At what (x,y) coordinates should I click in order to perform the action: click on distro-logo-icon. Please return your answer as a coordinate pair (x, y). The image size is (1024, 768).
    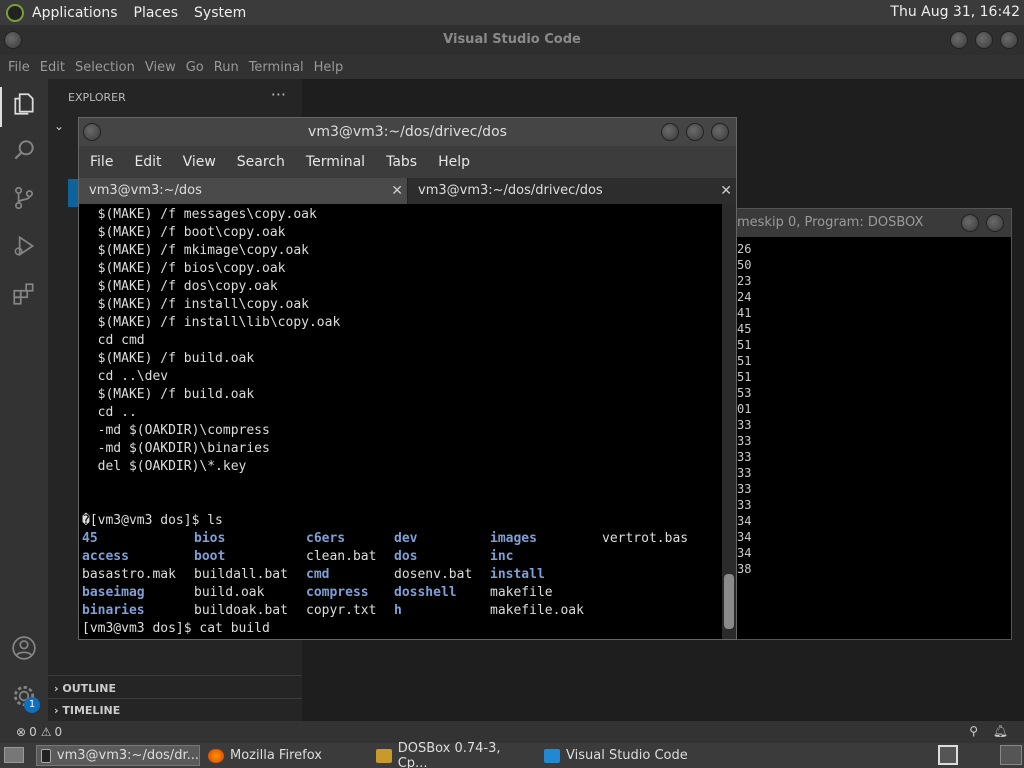
    Looking at the image, I should click on (15, 12).